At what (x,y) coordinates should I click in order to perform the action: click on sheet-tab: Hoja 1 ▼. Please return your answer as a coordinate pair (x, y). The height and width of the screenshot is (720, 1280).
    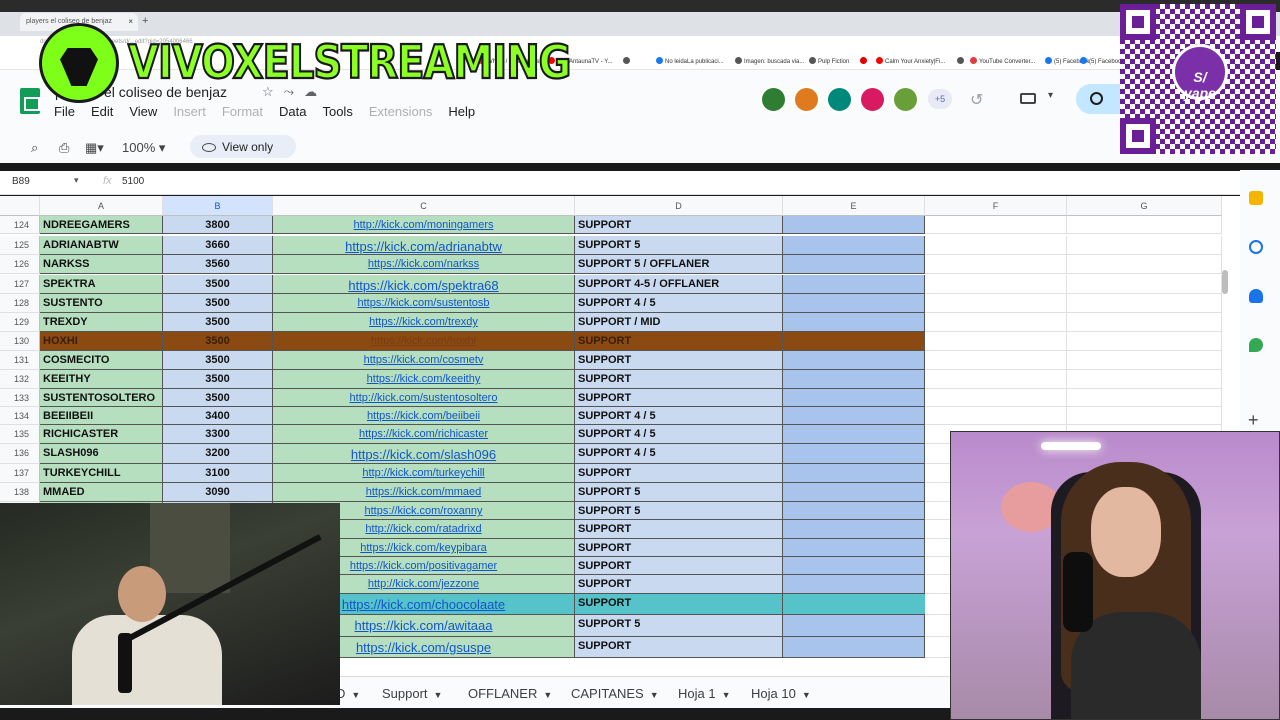
    Looking at the image, I should click on (704, 693).